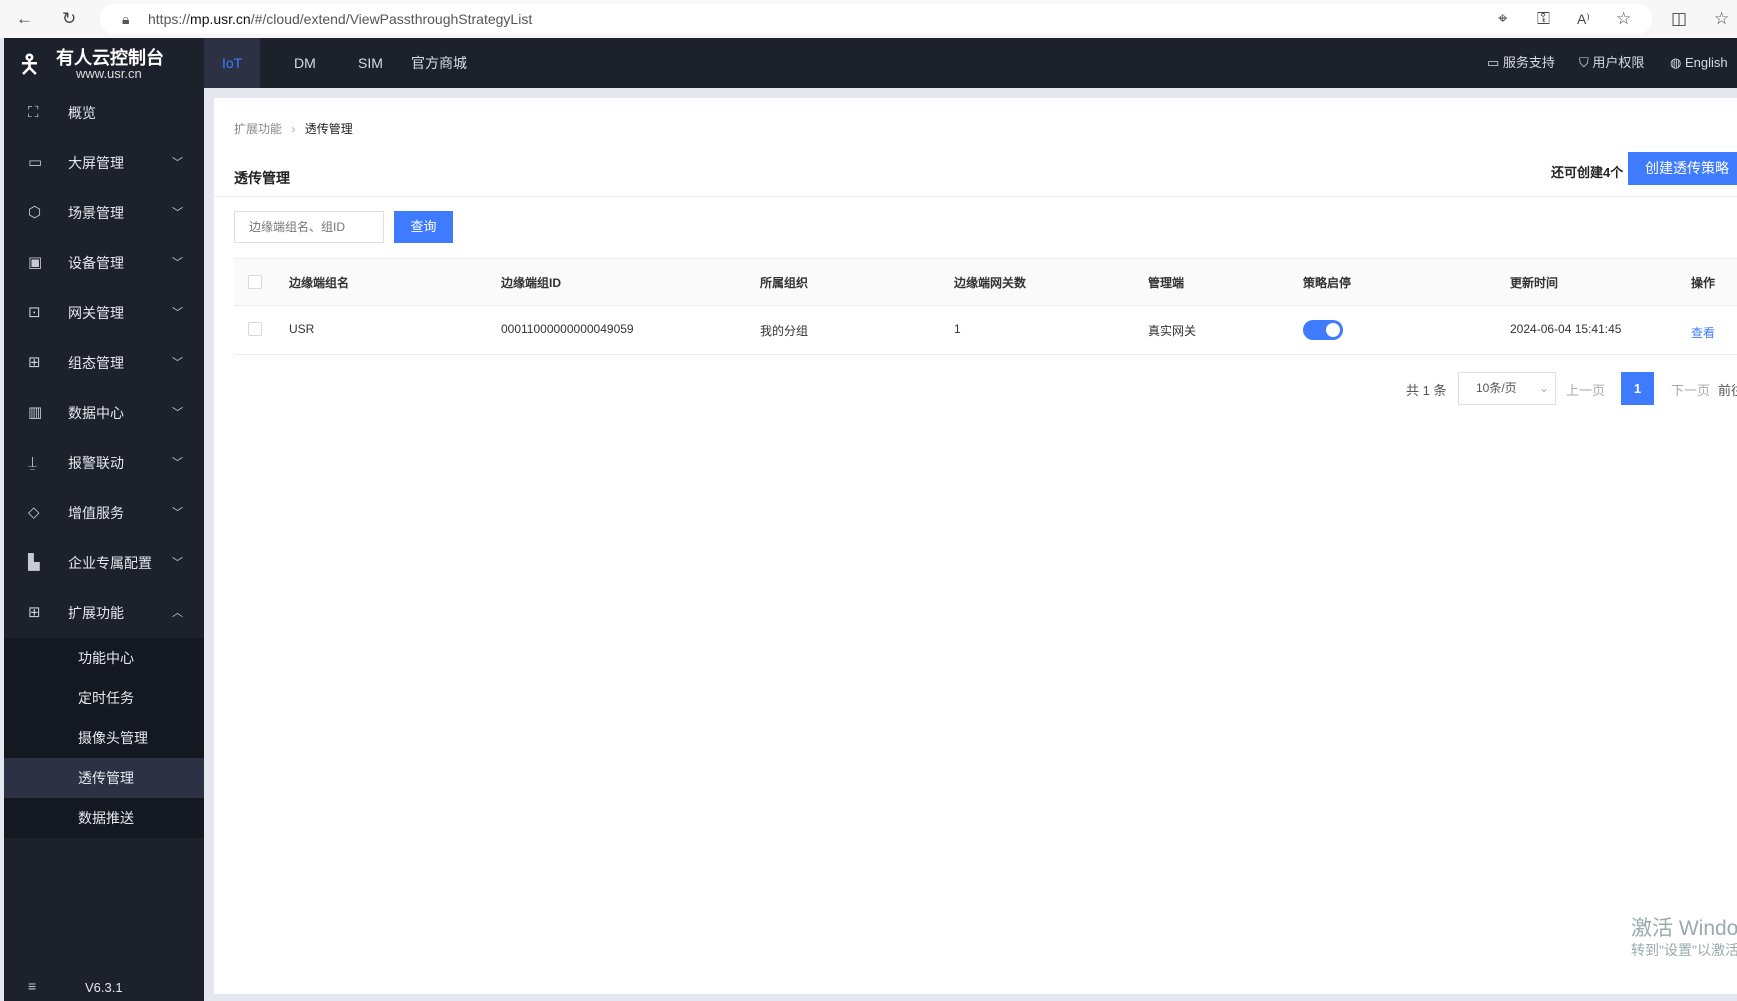 The width and height of the screenshot is (1737, 1001). I want to click on favorite-star-icon: ☆, so click(1623, 19).